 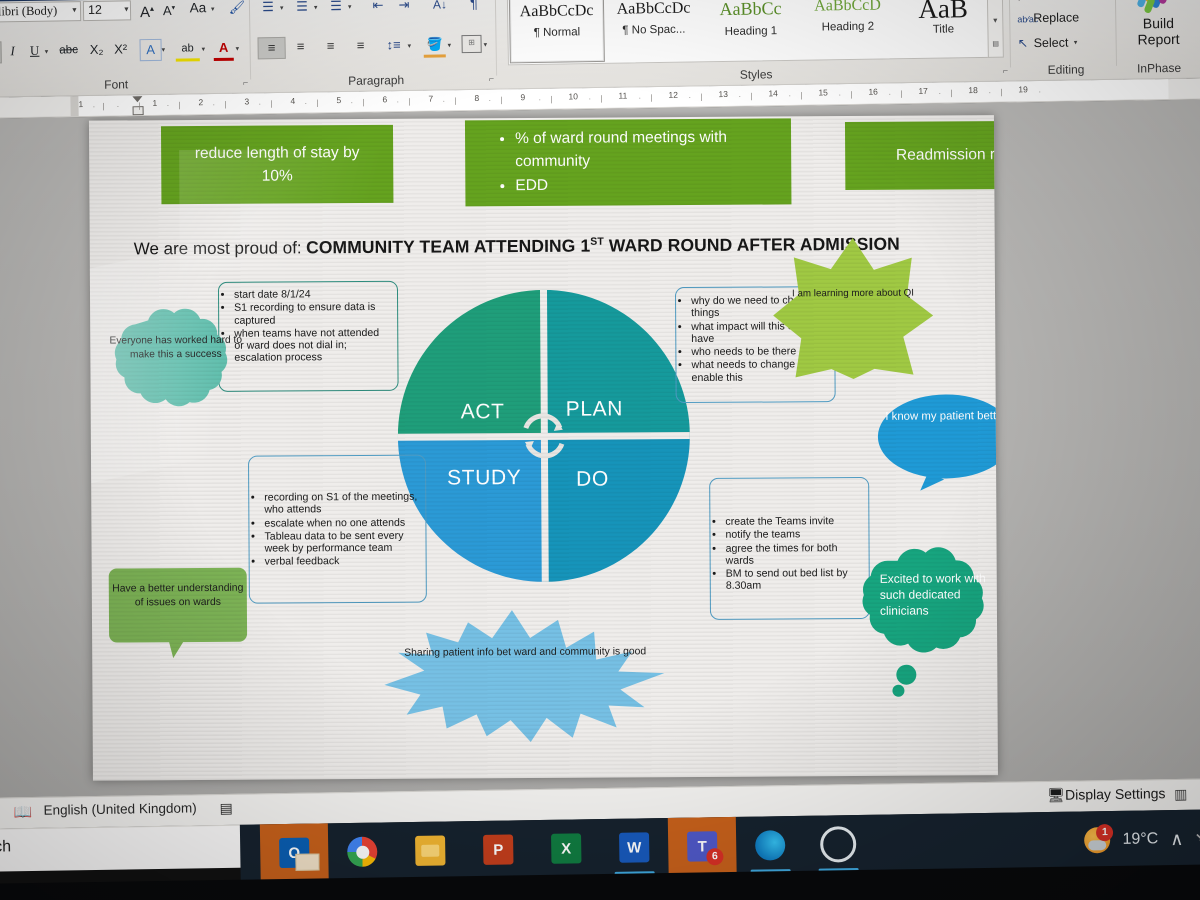 I want to click on taskbar-word: W, so click(x=634, y=847).